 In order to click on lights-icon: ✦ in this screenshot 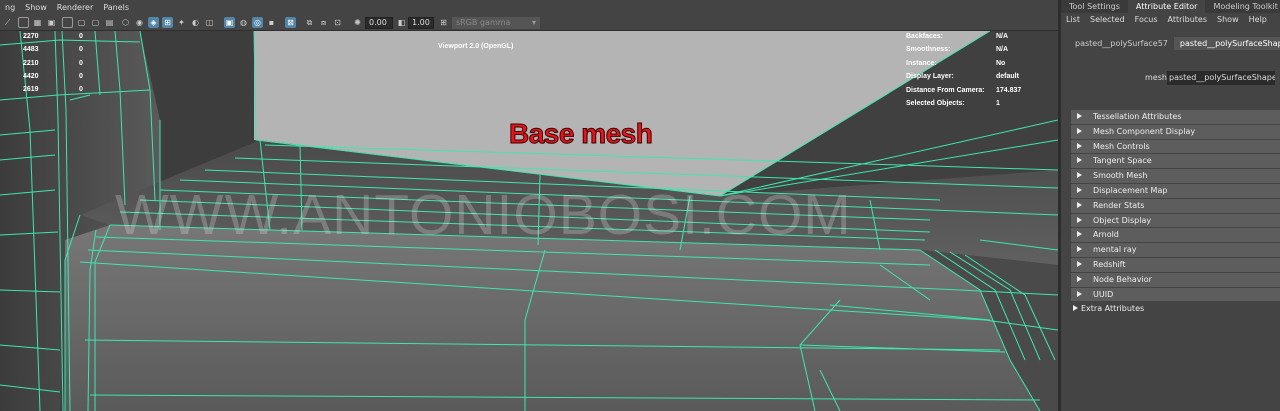, I will do `click(181, 22)`.